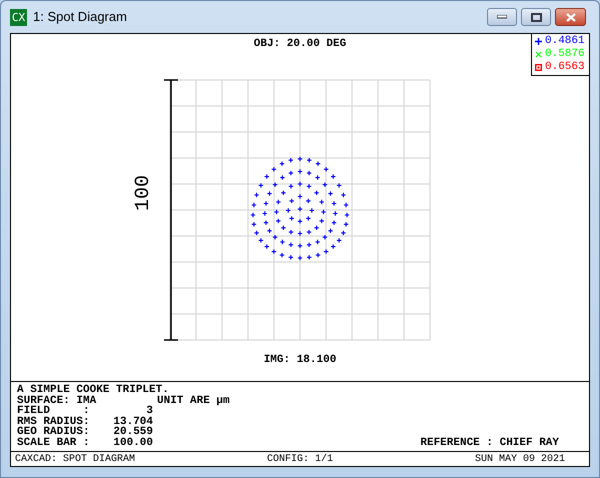 This screenshot has height=478, width=600. Describe the element at coordinates (489, 443) in the screenshot. I see `reference-label: REFERENCE : CHIEF RAY` at that location.